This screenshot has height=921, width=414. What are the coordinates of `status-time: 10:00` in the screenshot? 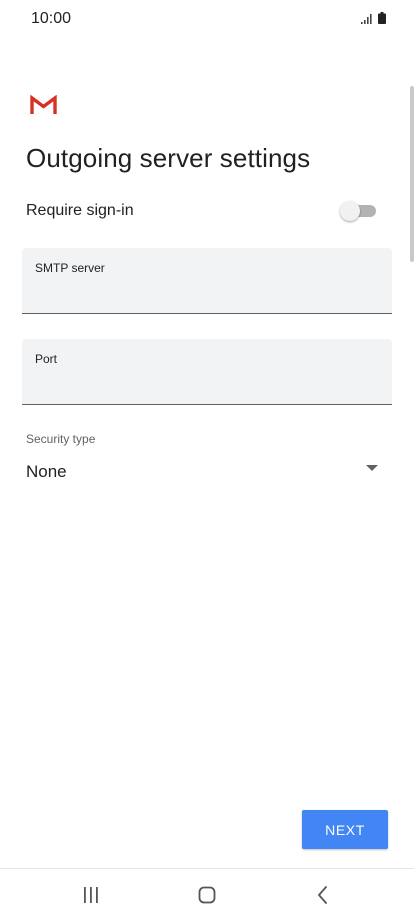 It's located at (51, 18).